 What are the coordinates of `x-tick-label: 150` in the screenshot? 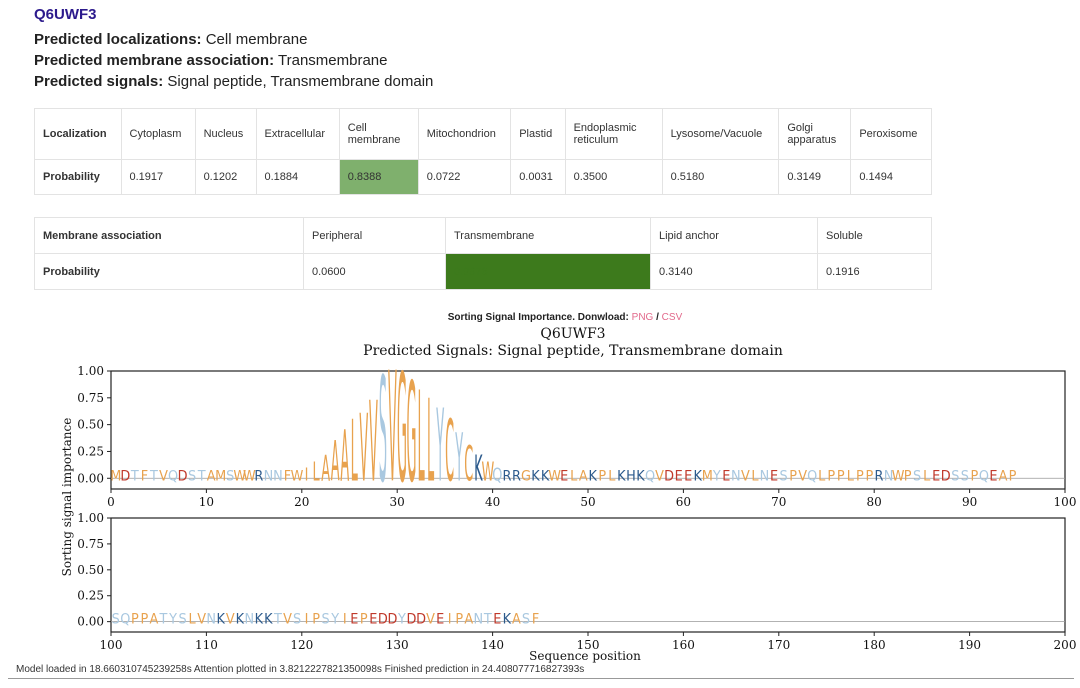 It's located at (588, 645).